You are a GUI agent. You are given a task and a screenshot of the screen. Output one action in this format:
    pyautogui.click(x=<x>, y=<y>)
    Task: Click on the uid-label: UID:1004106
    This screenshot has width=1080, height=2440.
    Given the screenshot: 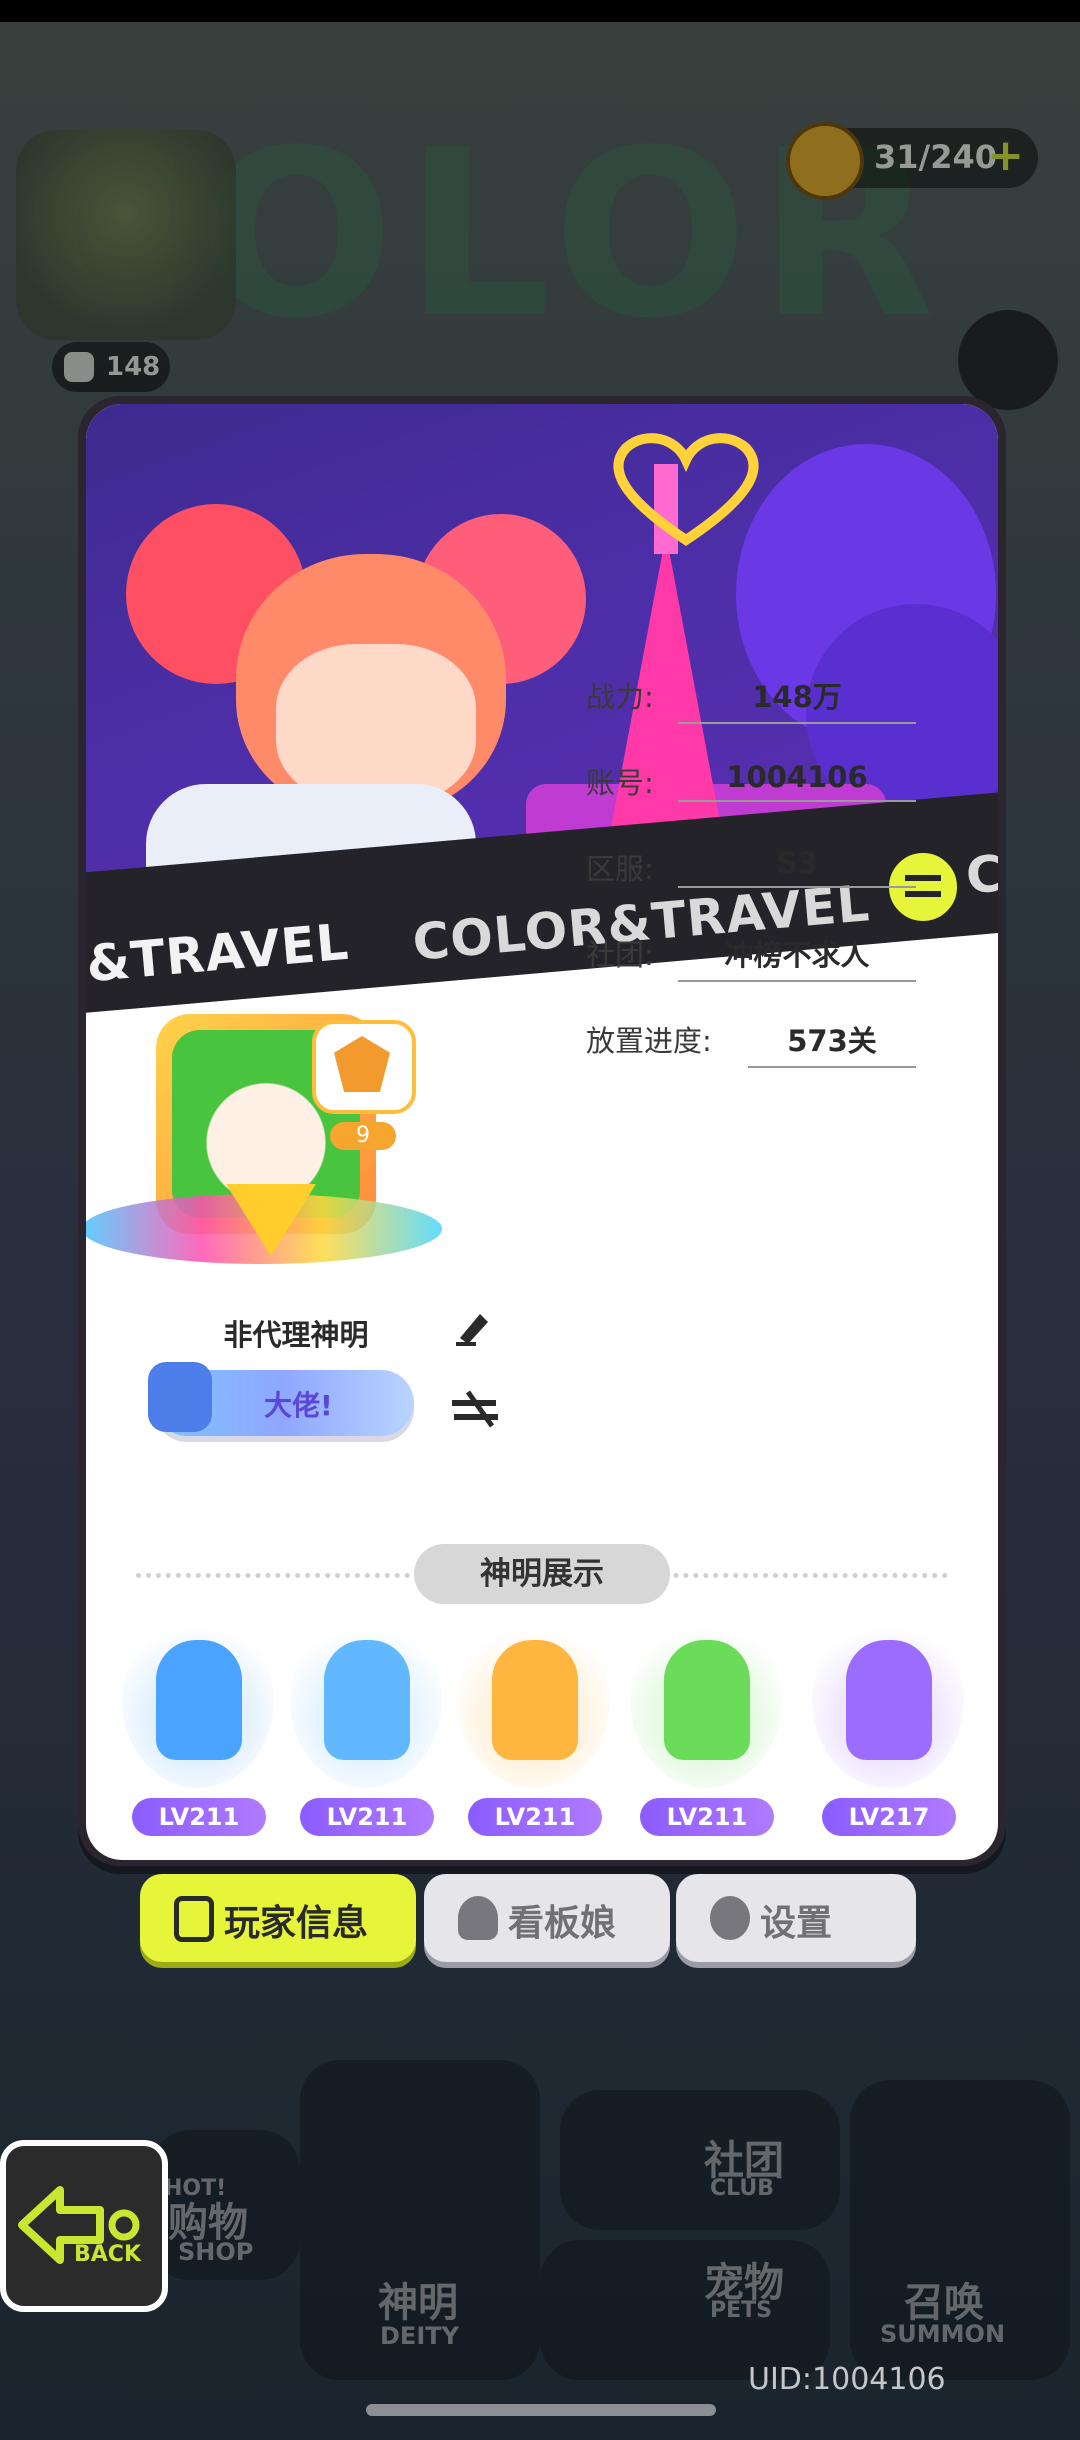 What is the action you would take?
    pyautogui.click(x=847, y=2379)
    